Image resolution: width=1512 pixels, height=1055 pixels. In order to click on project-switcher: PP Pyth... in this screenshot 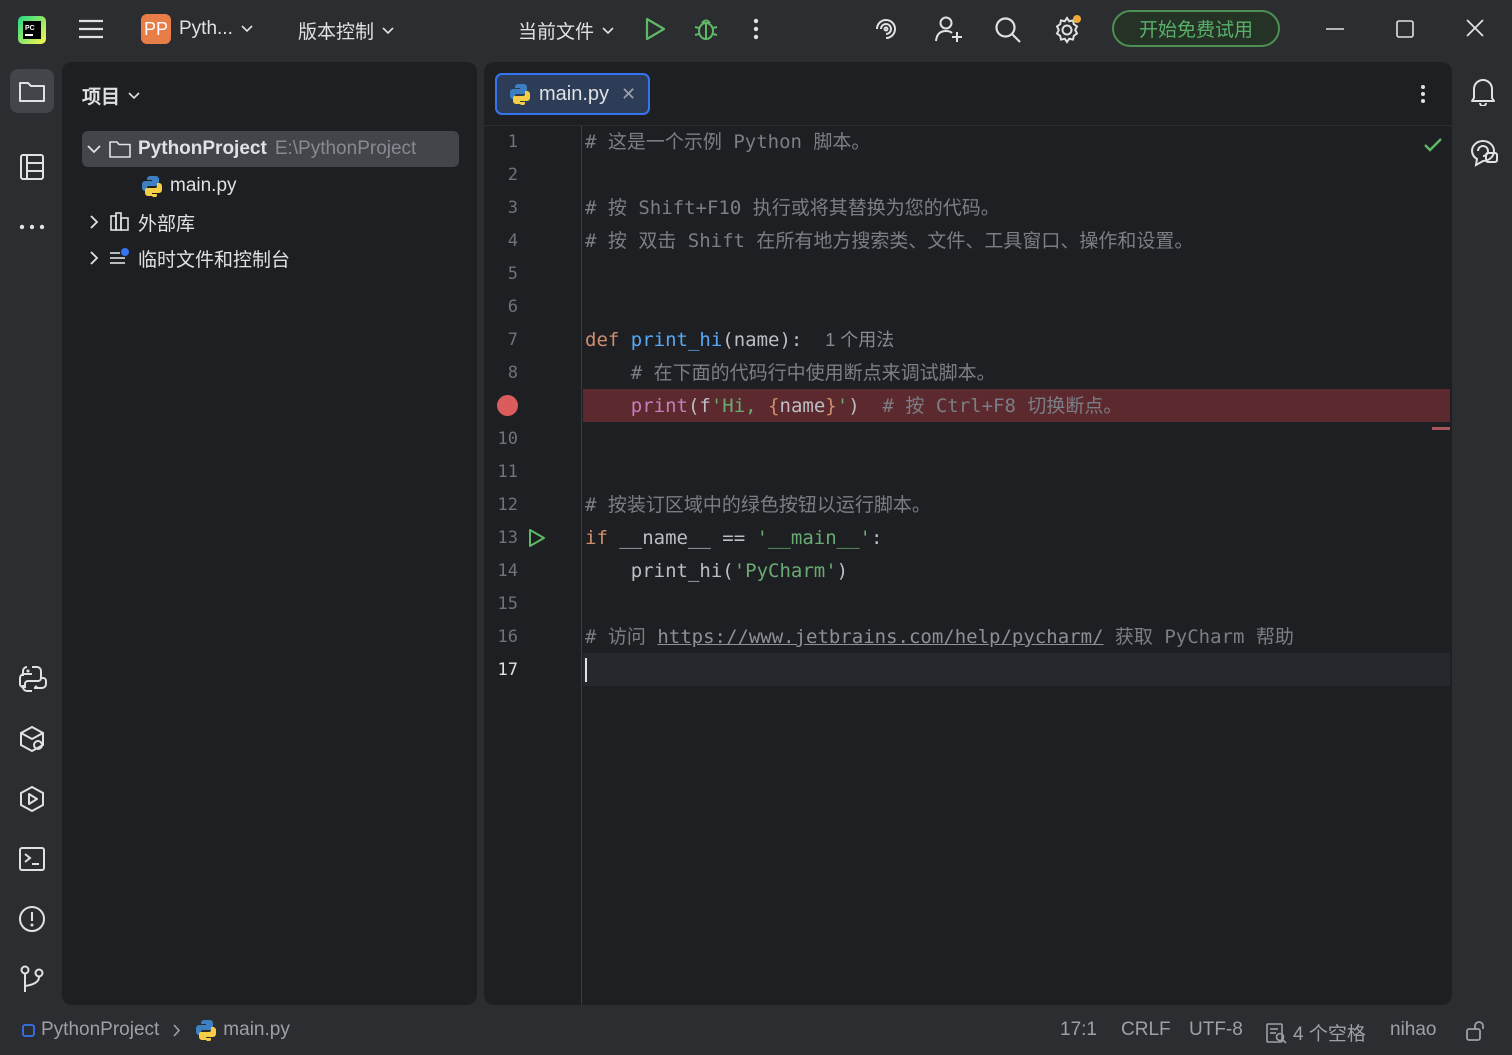, I will do `click(197, 29)`.